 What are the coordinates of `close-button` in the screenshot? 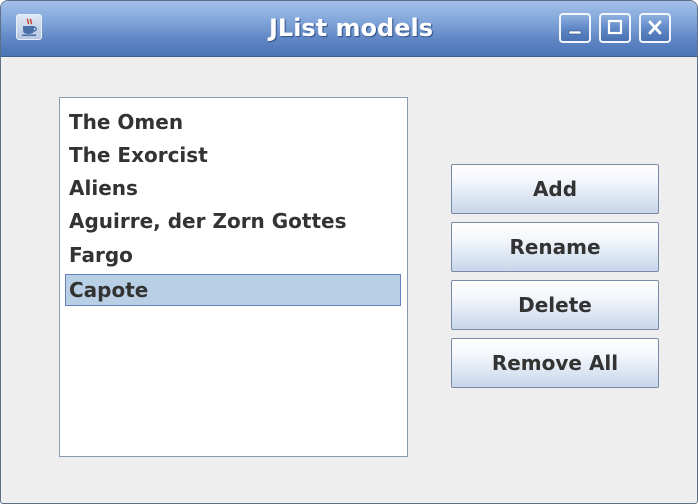 It's located at (655, 28).